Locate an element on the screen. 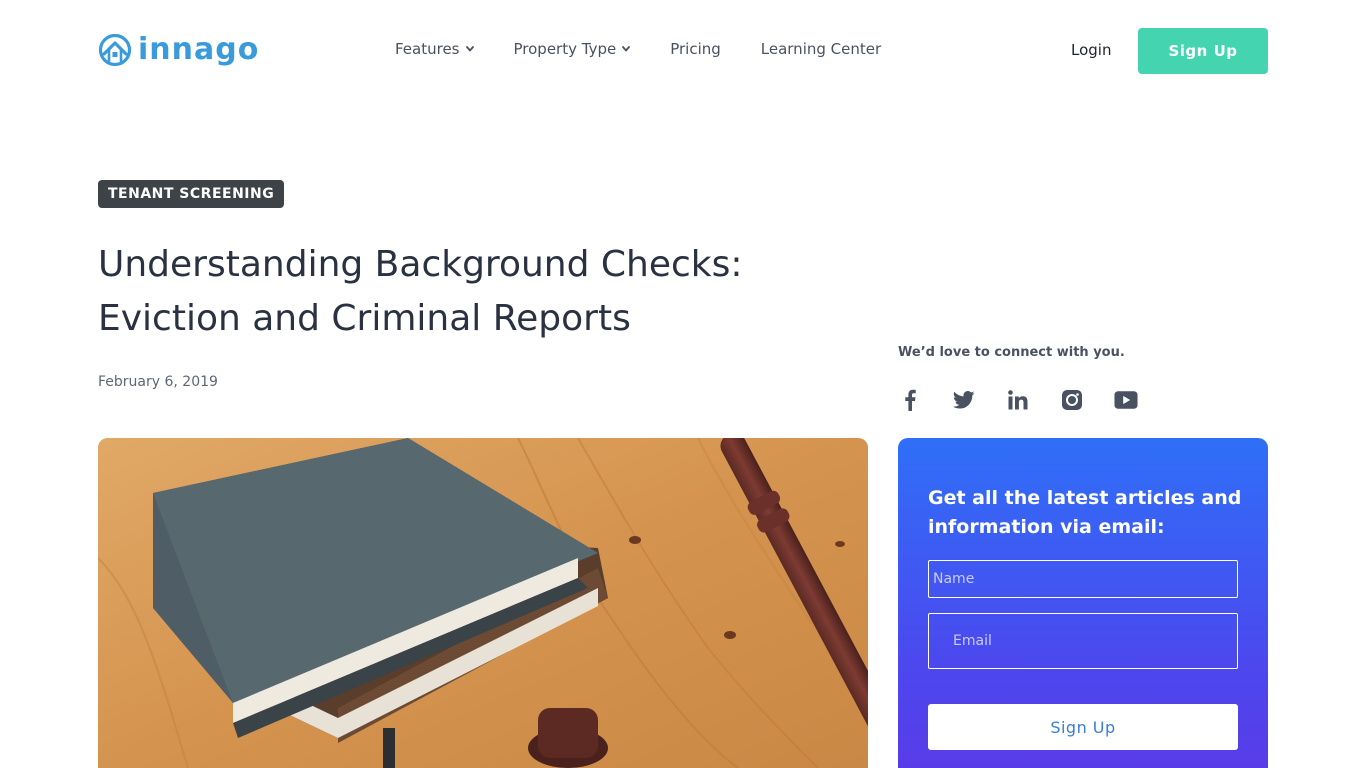  connect-text: We’d love to connect with you. is located at coordinates (1011, 352).